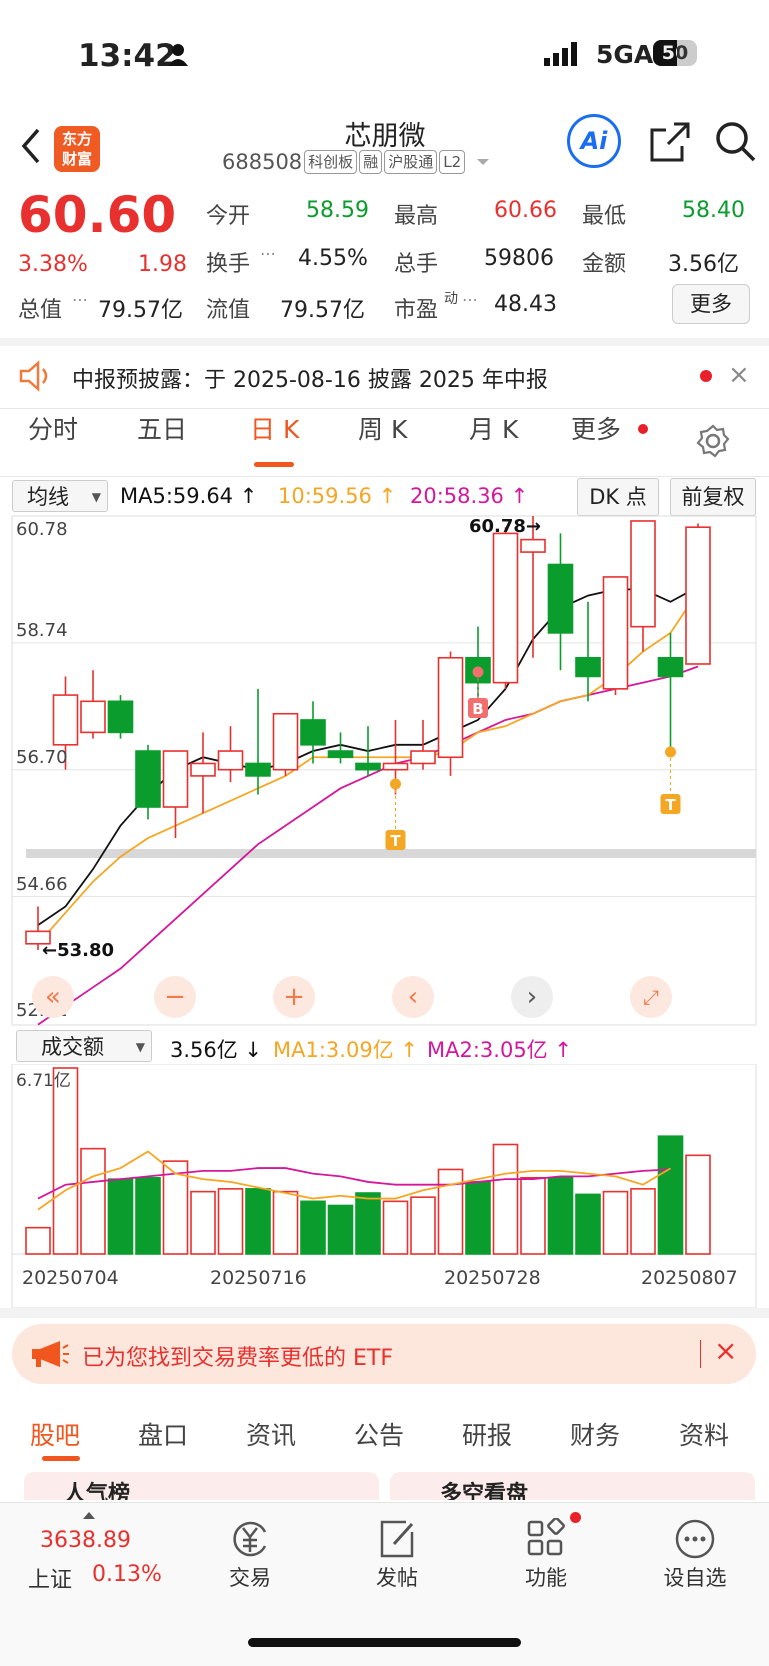  Describe the element at coordinates (175, 997) in the screenshot. I see `zoom-out-button: −` at that location.